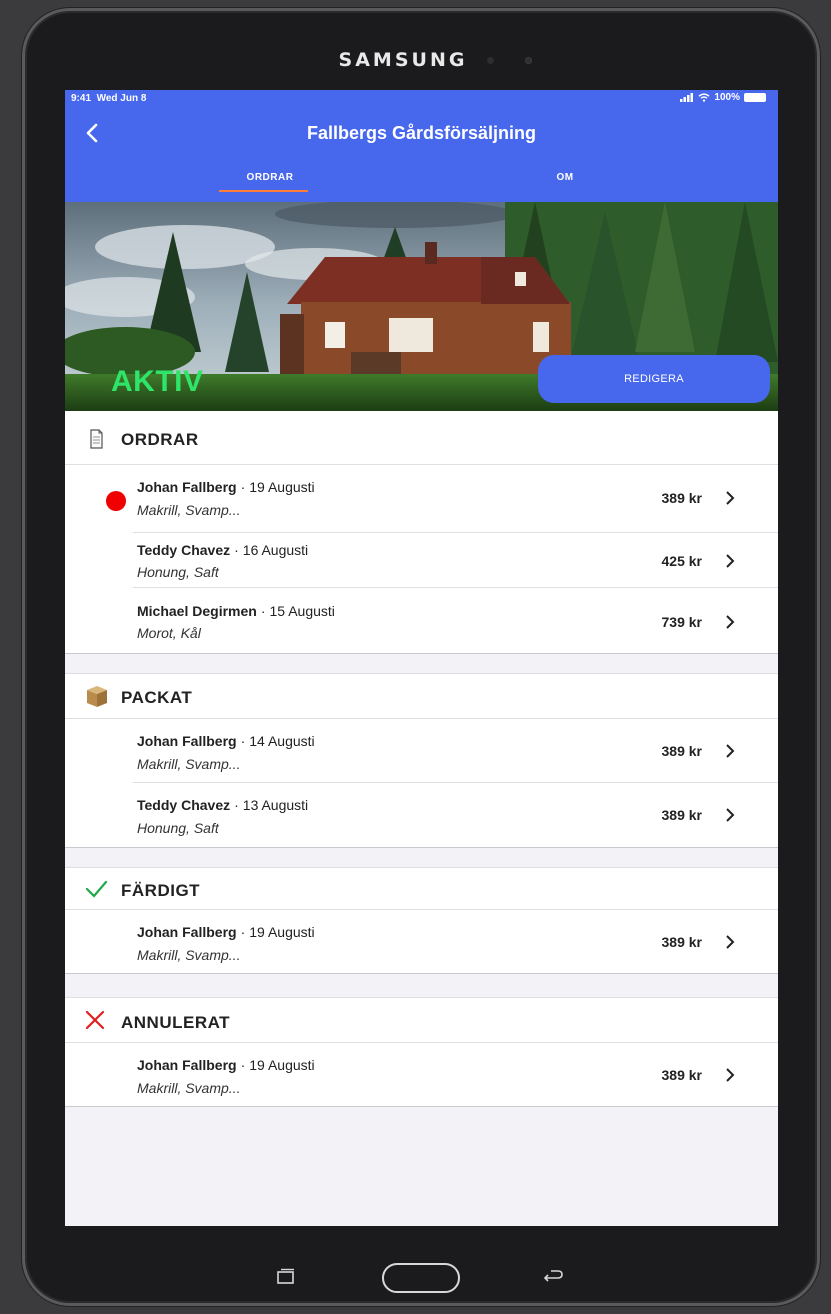  I want to click on customer-name: Teddy Chavez · 16 Augusti, so click(223, 550).